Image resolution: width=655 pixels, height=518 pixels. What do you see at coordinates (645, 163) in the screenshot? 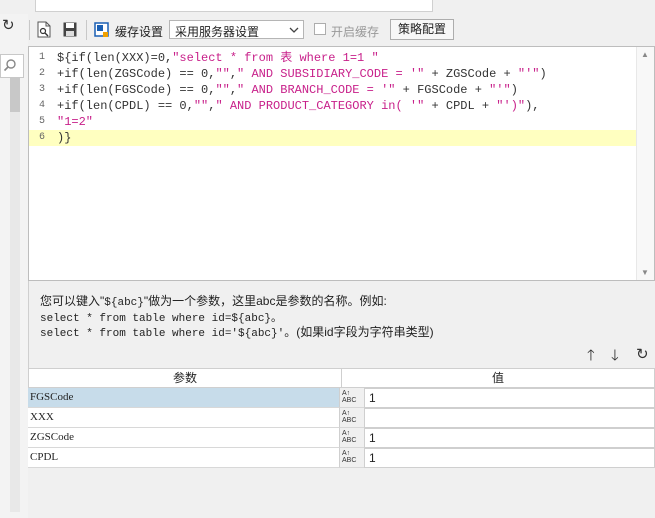
I see `editor-scrollbar: ▲ ▼` at bounding box center [645, 163].